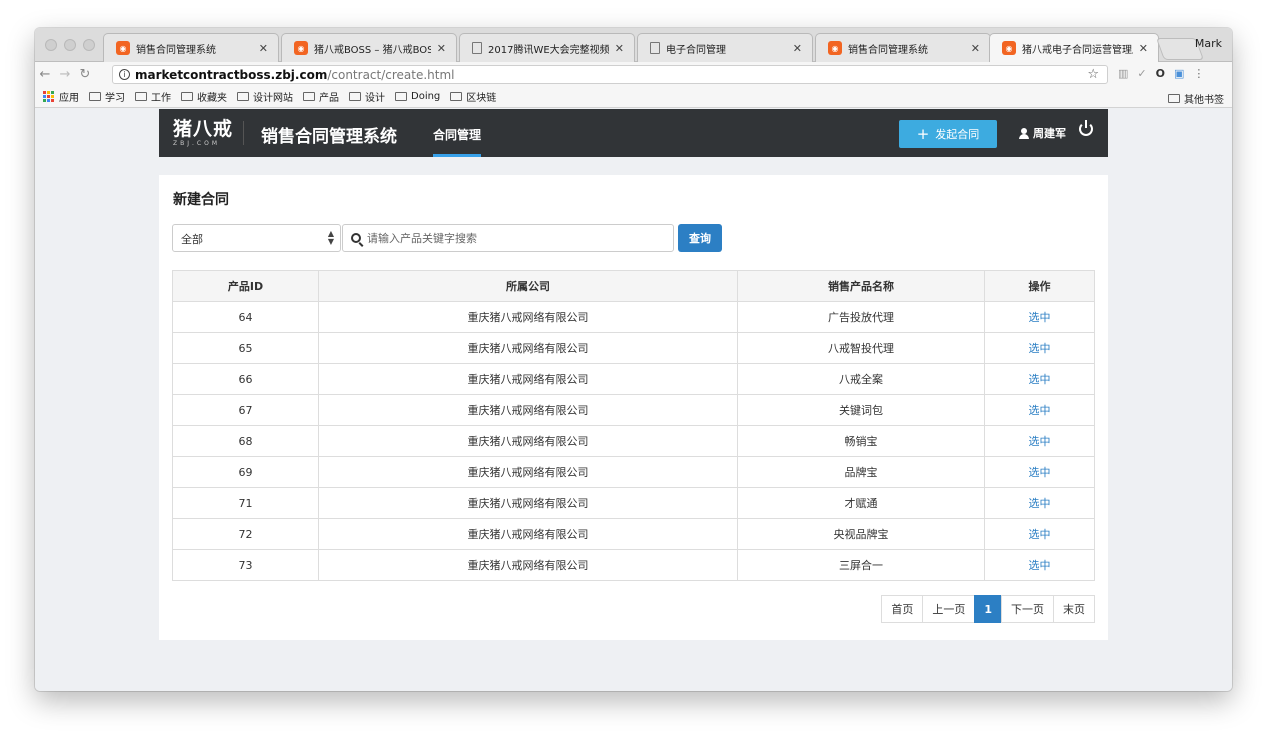 This screenshot has height=733, width=1267. Describe the element at coordinates (89, 45) in the screenshot. I see `zoom-window-button` at that location.